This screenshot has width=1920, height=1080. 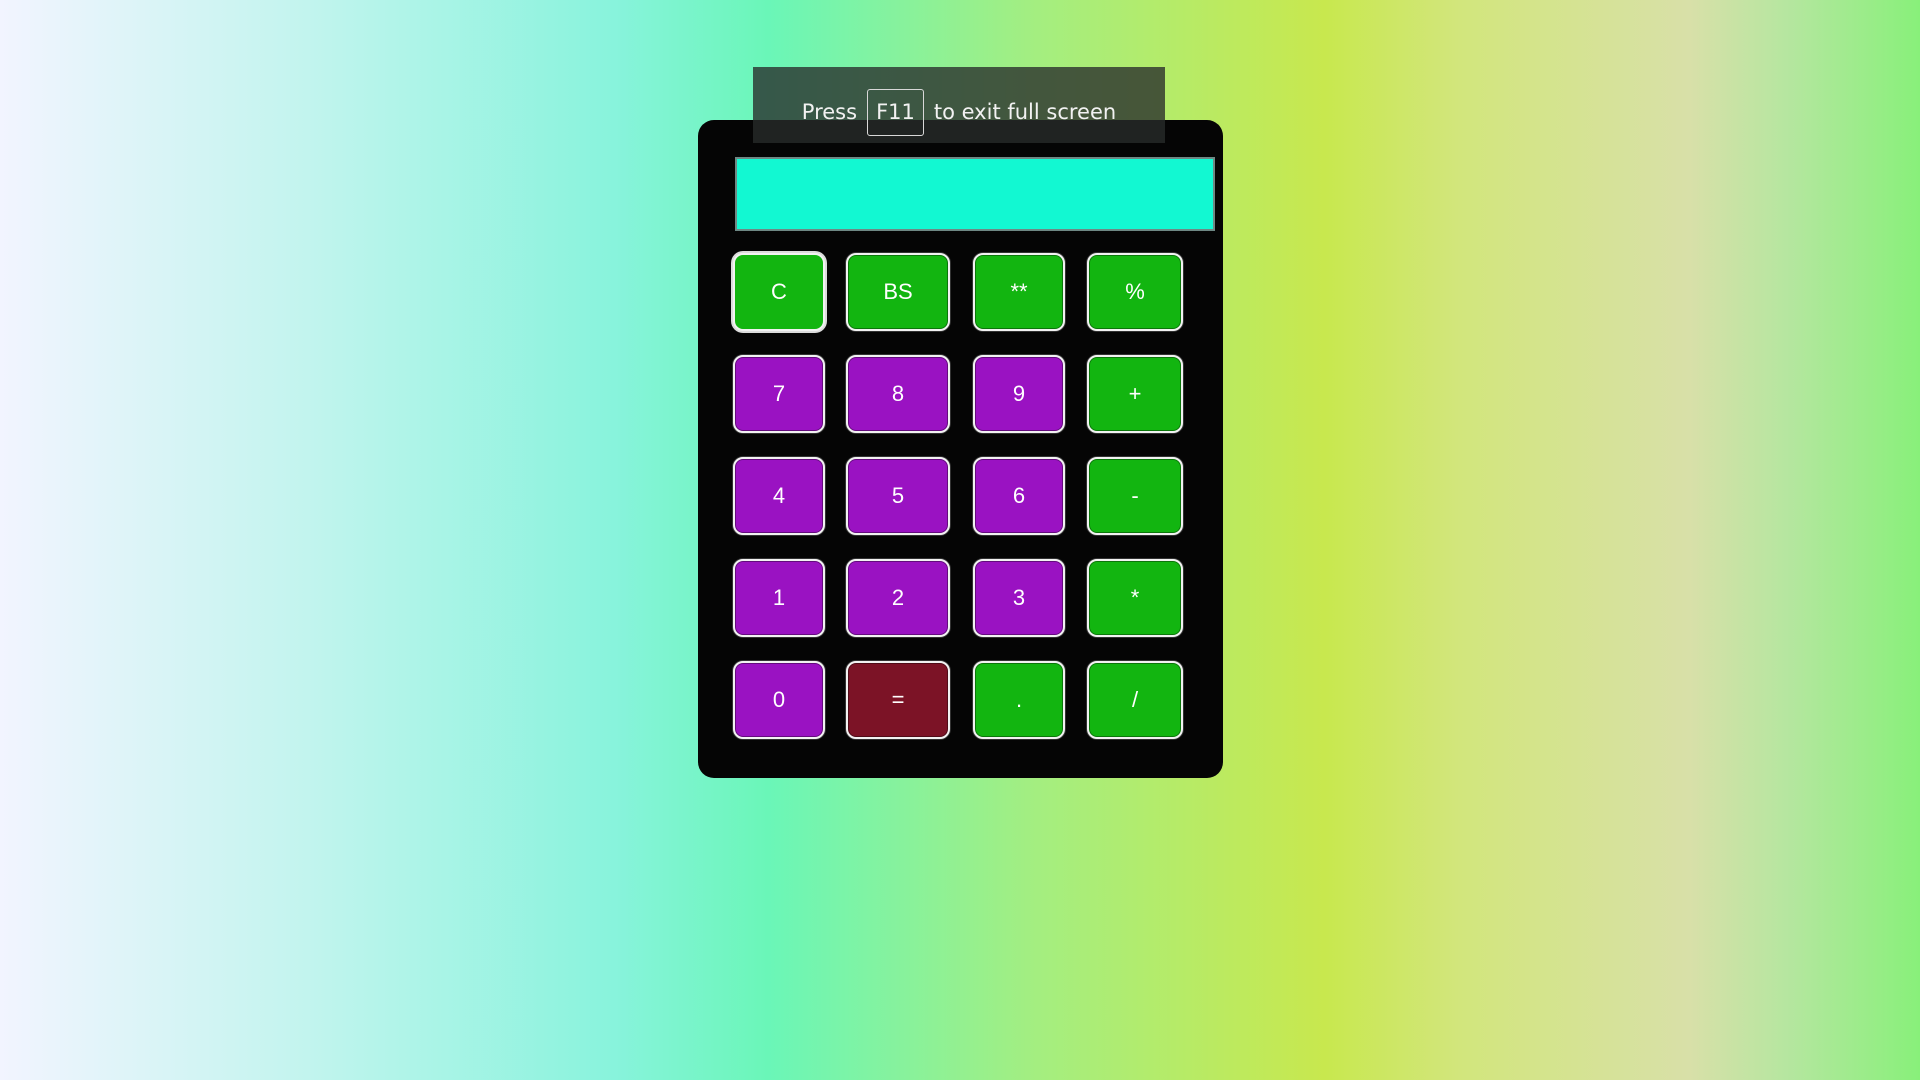 What do you see at coordinates (779, 598) in the screenshot?
I see `digit-1-button: 1` at bounding box center [779, 598].